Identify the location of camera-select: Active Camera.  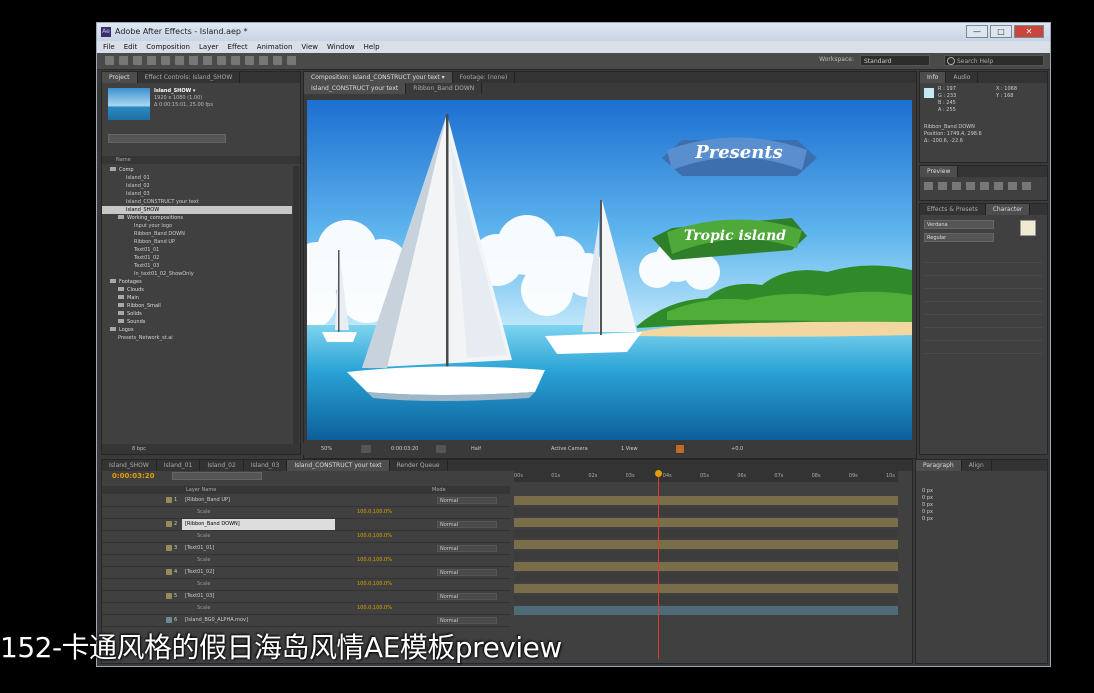
(569, 449).